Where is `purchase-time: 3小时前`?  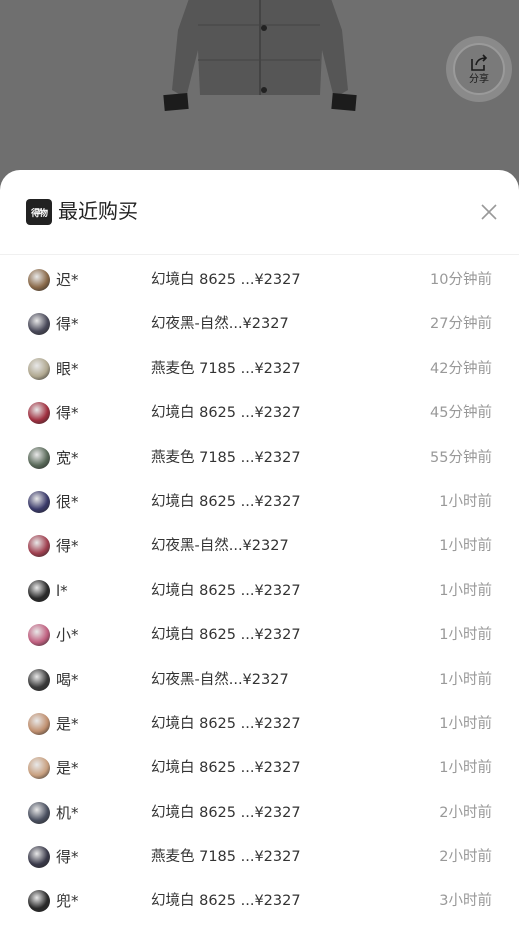
purchase-time: 3小时前 is located at coordinates (465, 901).